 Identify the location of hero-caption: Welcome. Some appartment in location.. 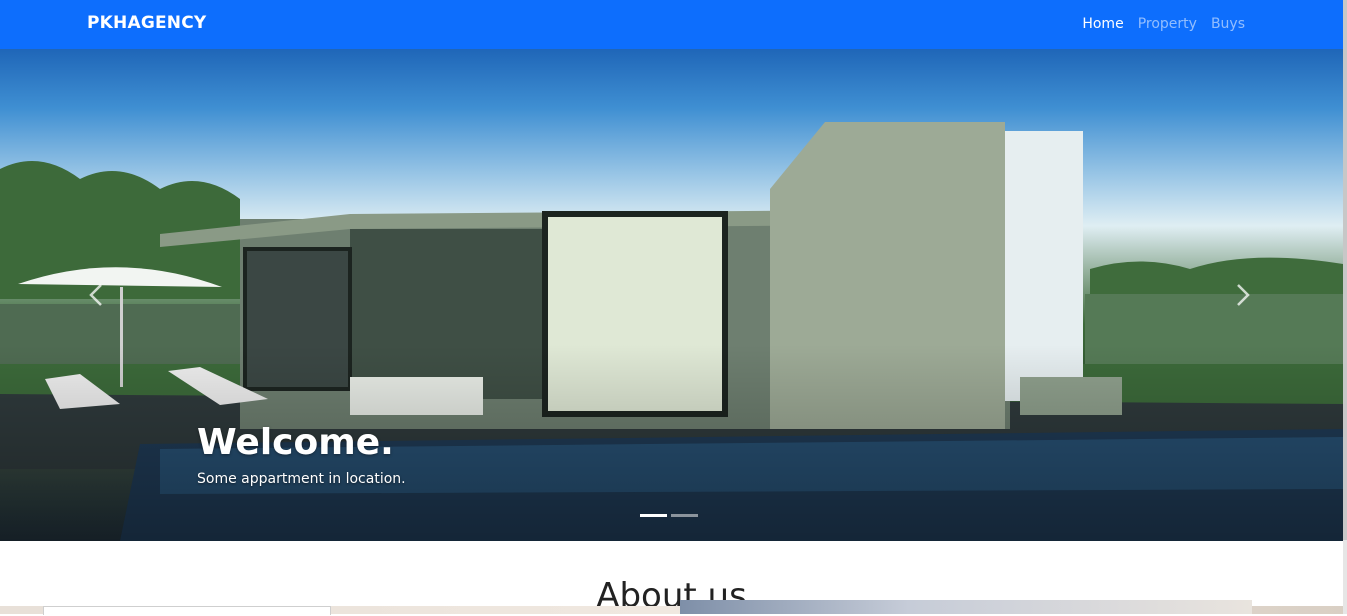
(301, 454).